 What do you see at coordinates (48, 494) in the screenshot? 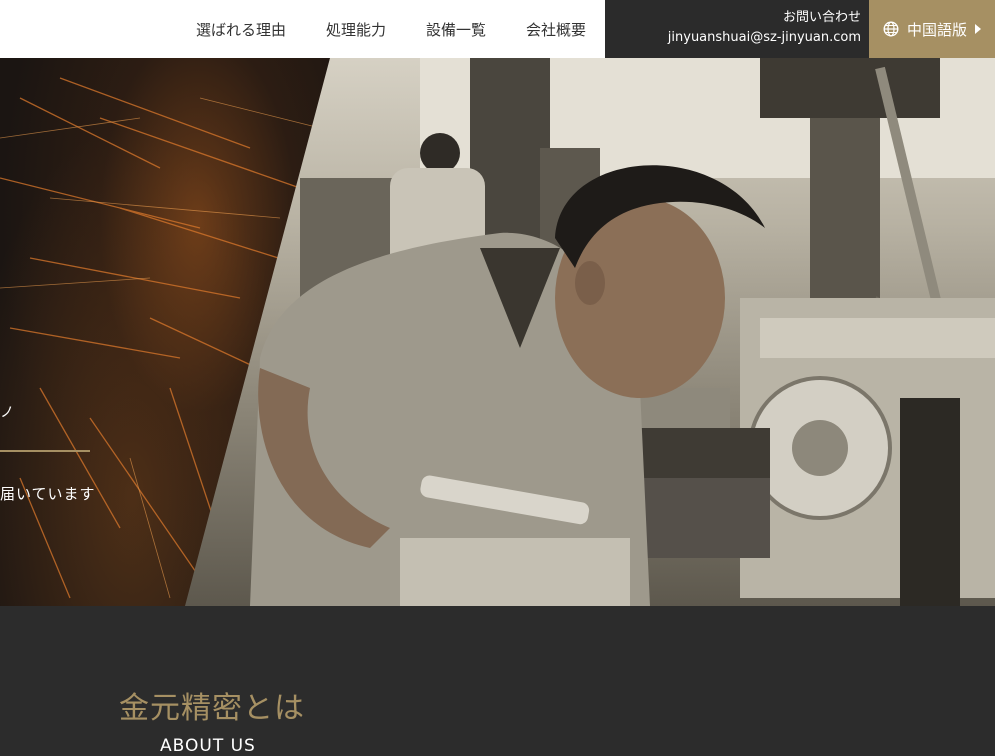
I see `hero-subtitle: 届いています` at bounding box center [48, 494].